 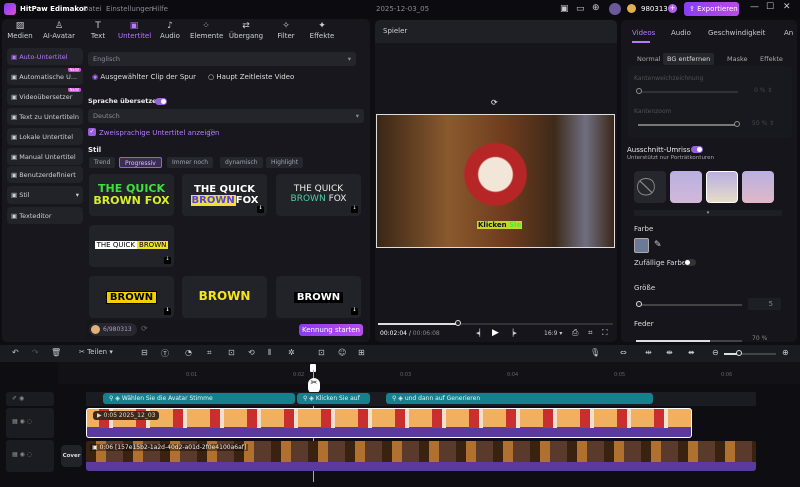 I want to click on preset-card: THE QUICK BROWNFOX ↓, so click(x=224, y=195).